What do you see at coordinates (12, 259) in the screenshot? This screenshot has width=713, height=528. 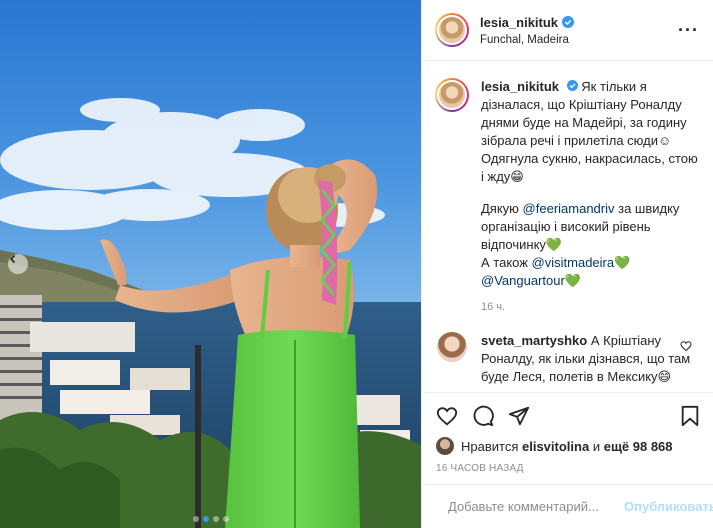 I see `chevron-left-icon` at bounding box center [12, 259].